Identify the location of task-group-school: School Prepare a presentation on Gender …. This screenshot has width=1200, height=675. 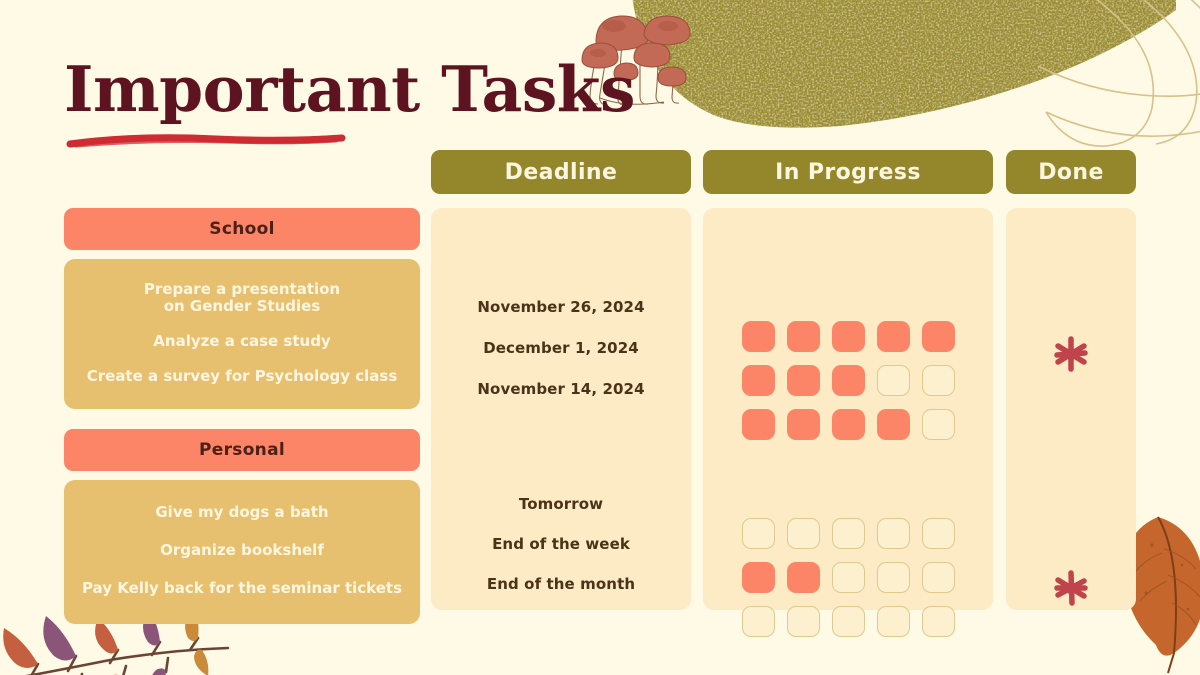
(242, 308).